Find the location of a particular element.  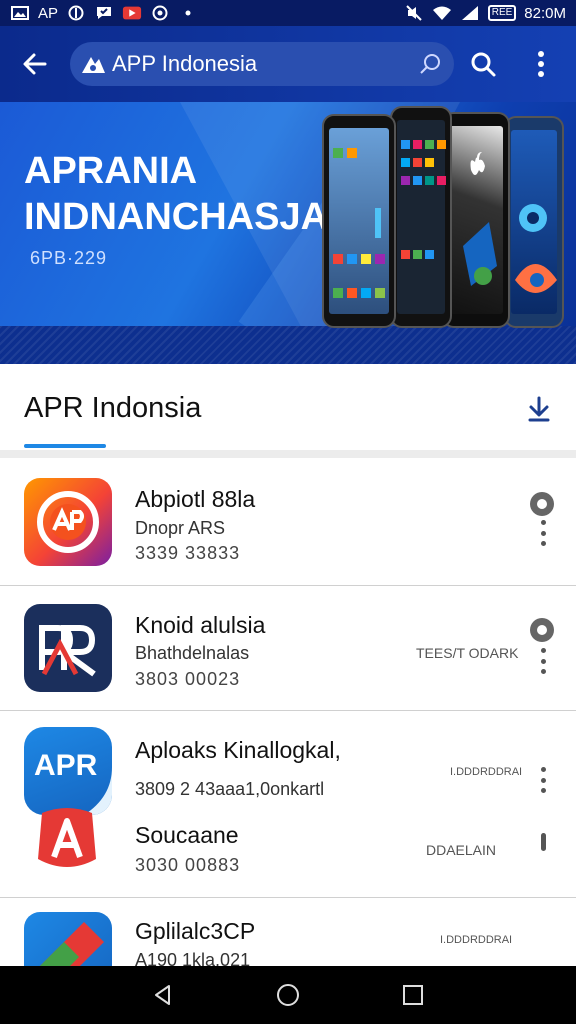

search-field: APP Indonesia is located at coordinates (262, 64).